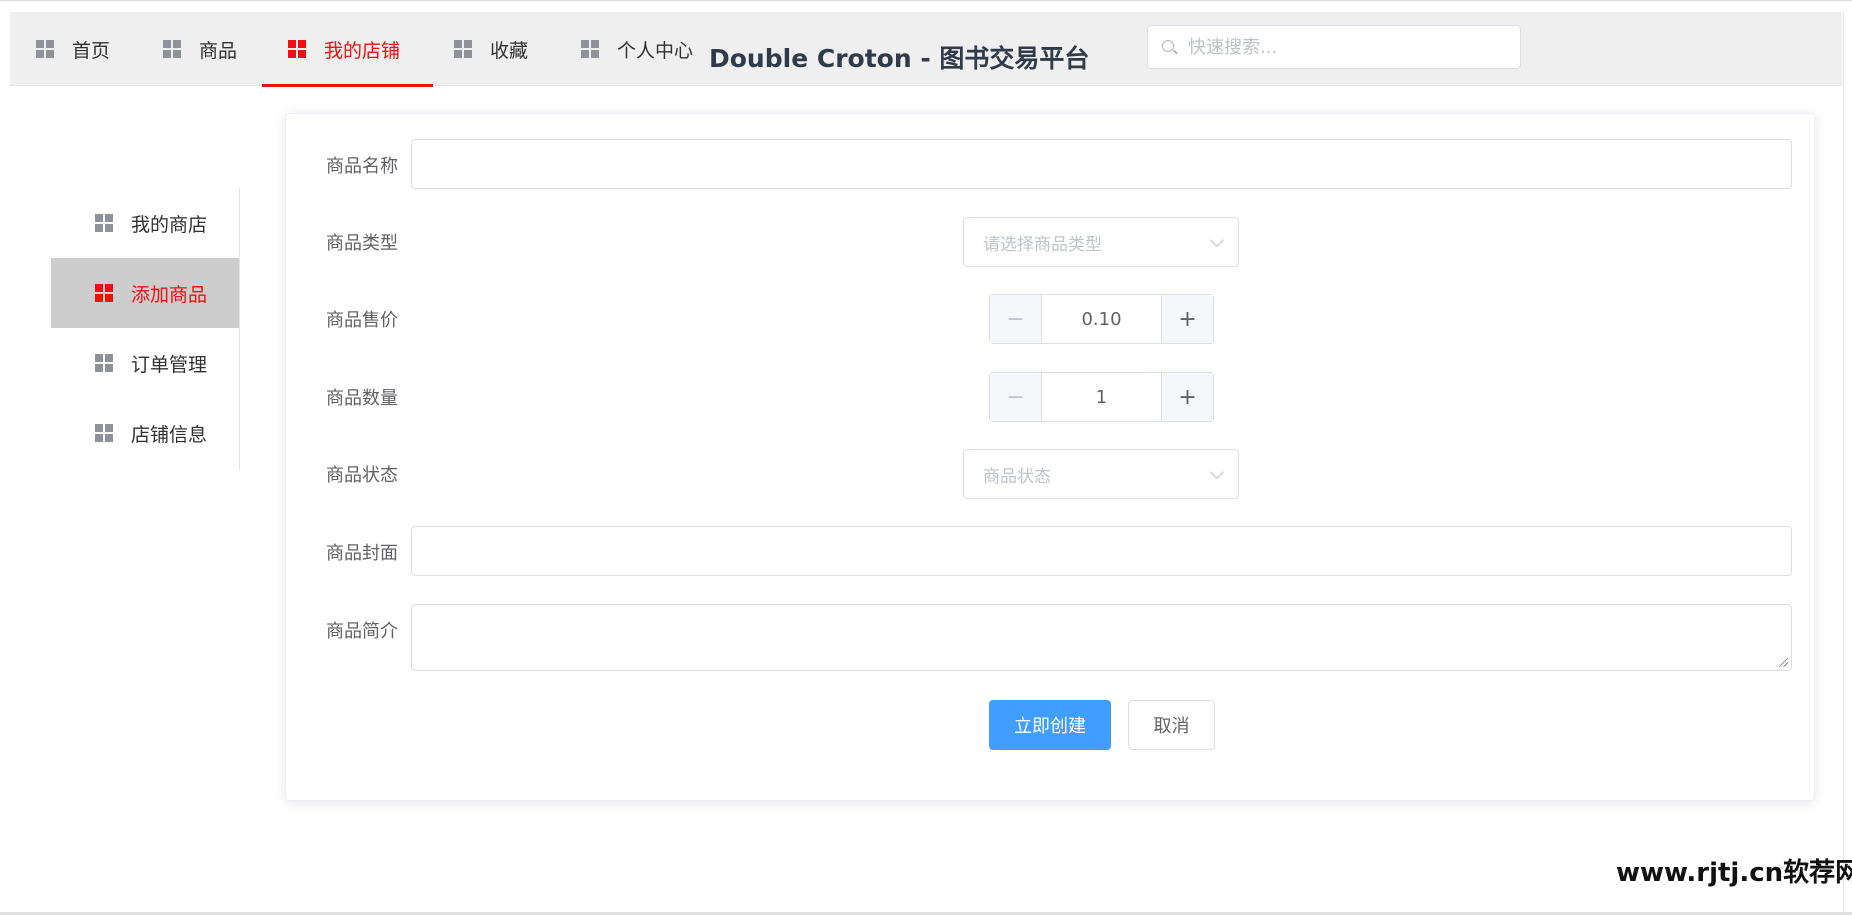  Describe the element at coordinates (1783, 662) in the screenshot. I see `resize-handle-icon` at that location.